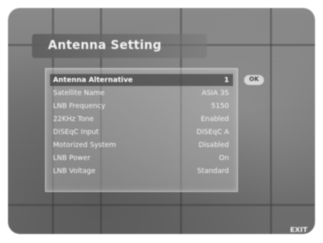  Describe the element at coordinates (105, 45) in the screenshot. I see `page-title: Antenna Setting` at that location.